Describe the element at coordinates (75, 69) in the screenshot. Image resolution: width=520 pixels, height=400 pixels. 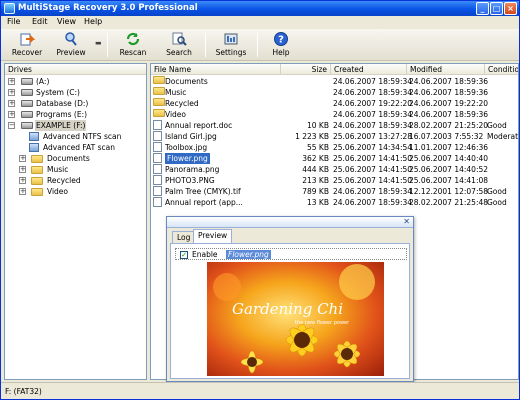
I see `drives-header: Drives` at that location.